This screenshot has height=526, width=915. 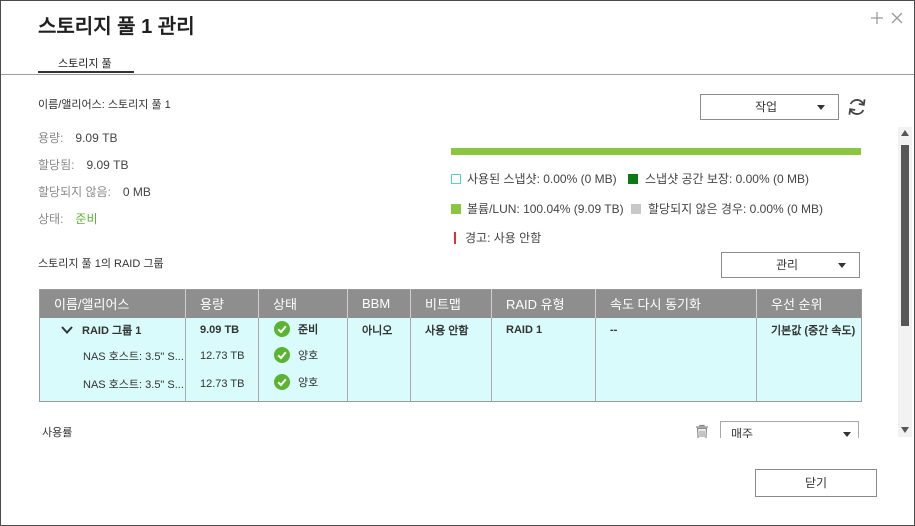 What do you see at coordinates (71, 105) in the screenshot?
I see `pool-name-label: 이름/앨리어스:` at bounding box center [71, 105].